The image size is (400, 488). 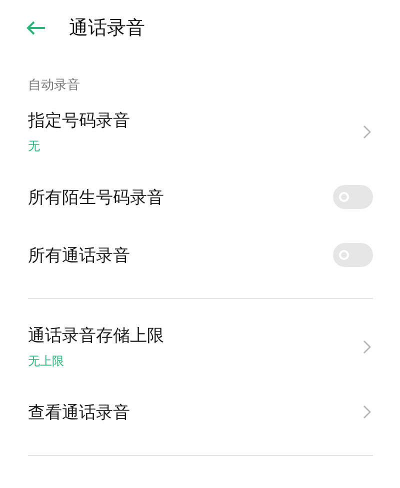 I want to click on back-icon, so click(x=36, y=28).